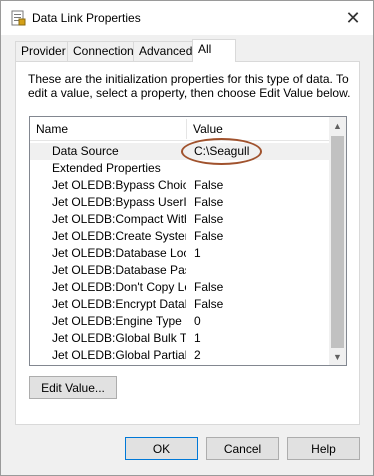 This screenshot has width=374, height=476. Describe the element at coordinates (180, 168) in the screenshot. I see `table-row: Extended Properties` at that location.